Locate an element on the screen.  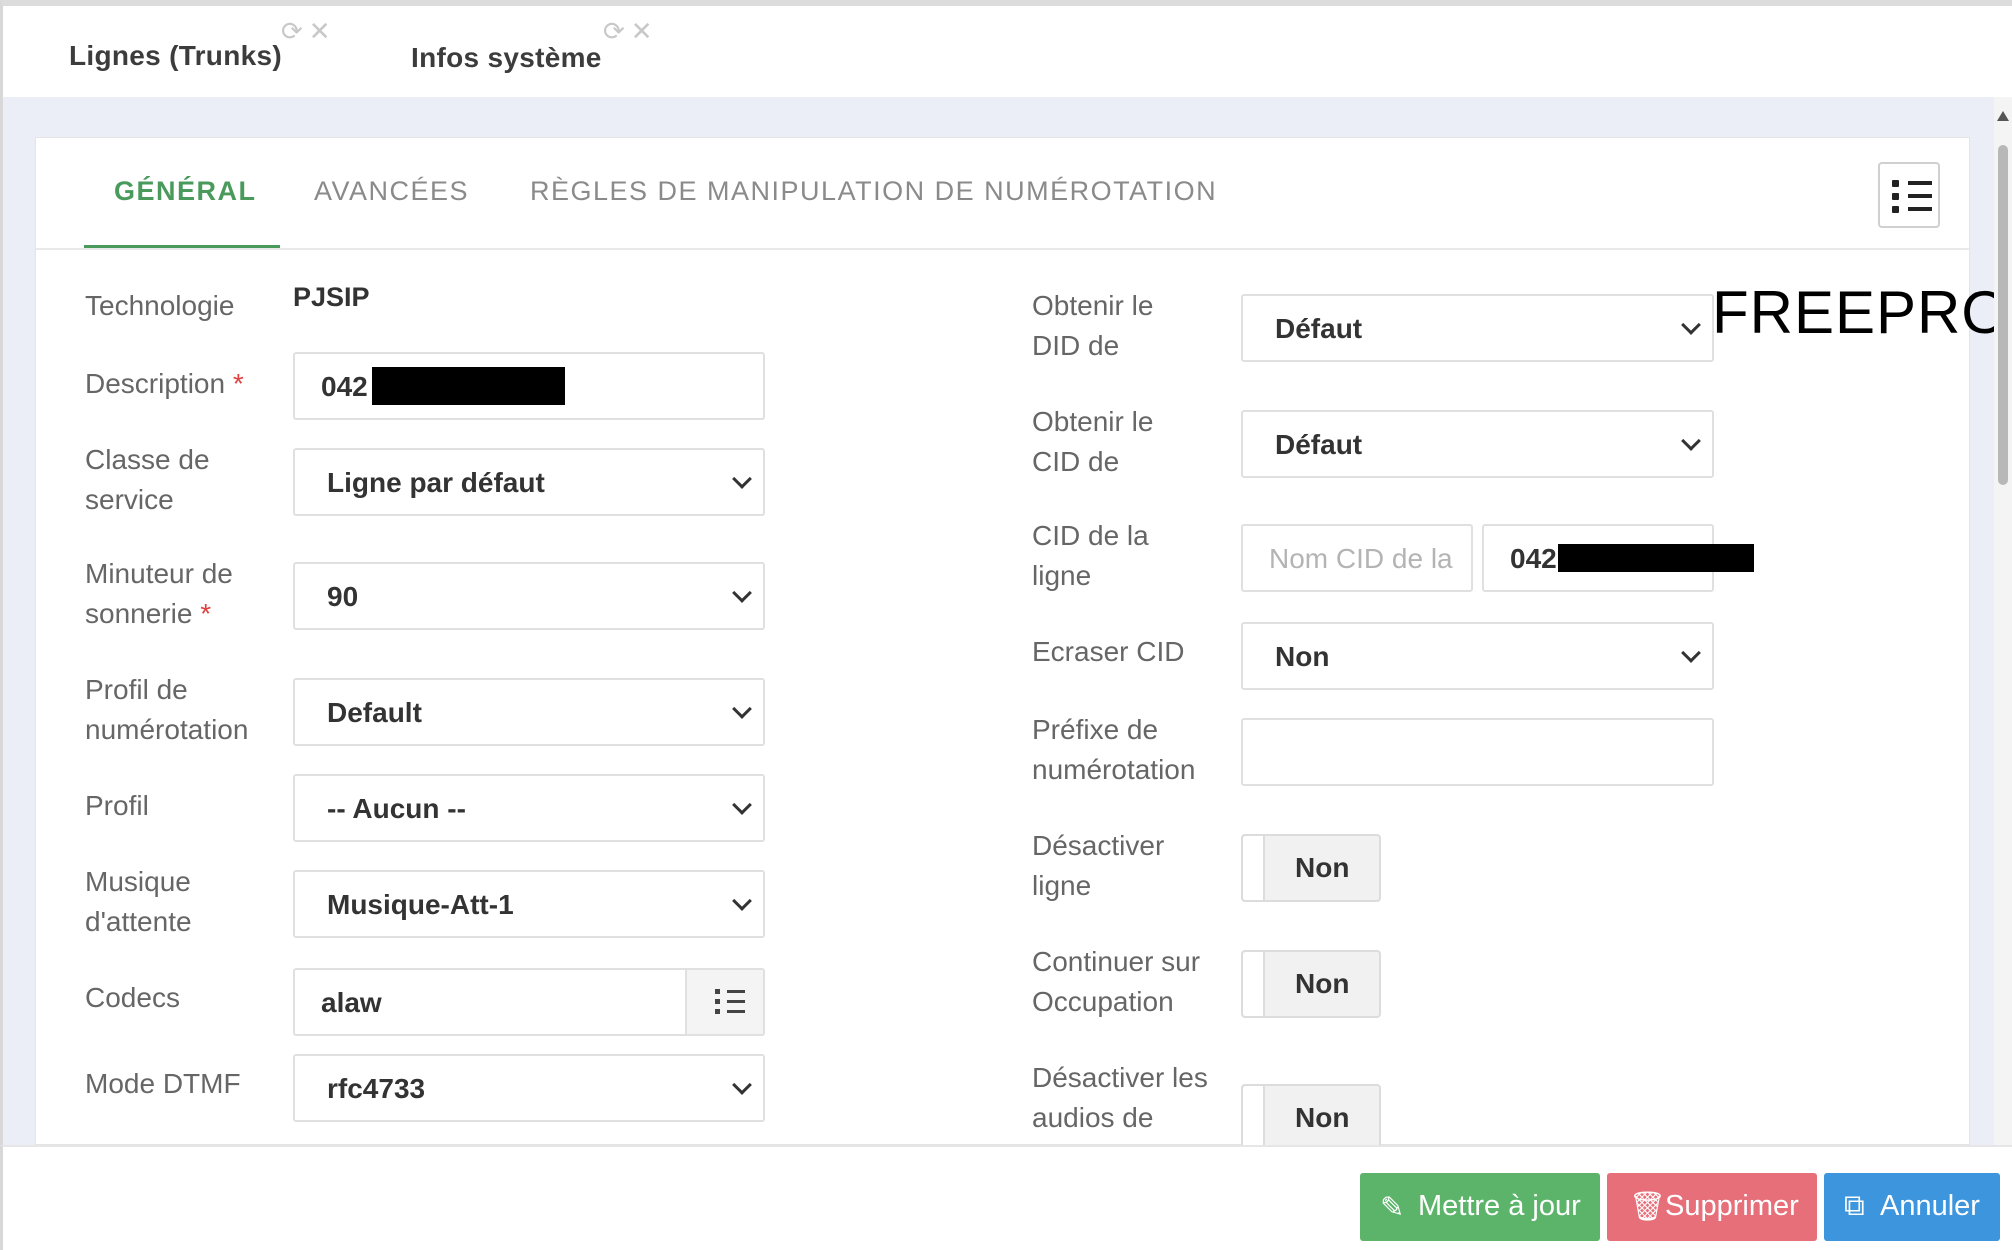
technology-value: PJSIP is located at coordinates (331, 297).